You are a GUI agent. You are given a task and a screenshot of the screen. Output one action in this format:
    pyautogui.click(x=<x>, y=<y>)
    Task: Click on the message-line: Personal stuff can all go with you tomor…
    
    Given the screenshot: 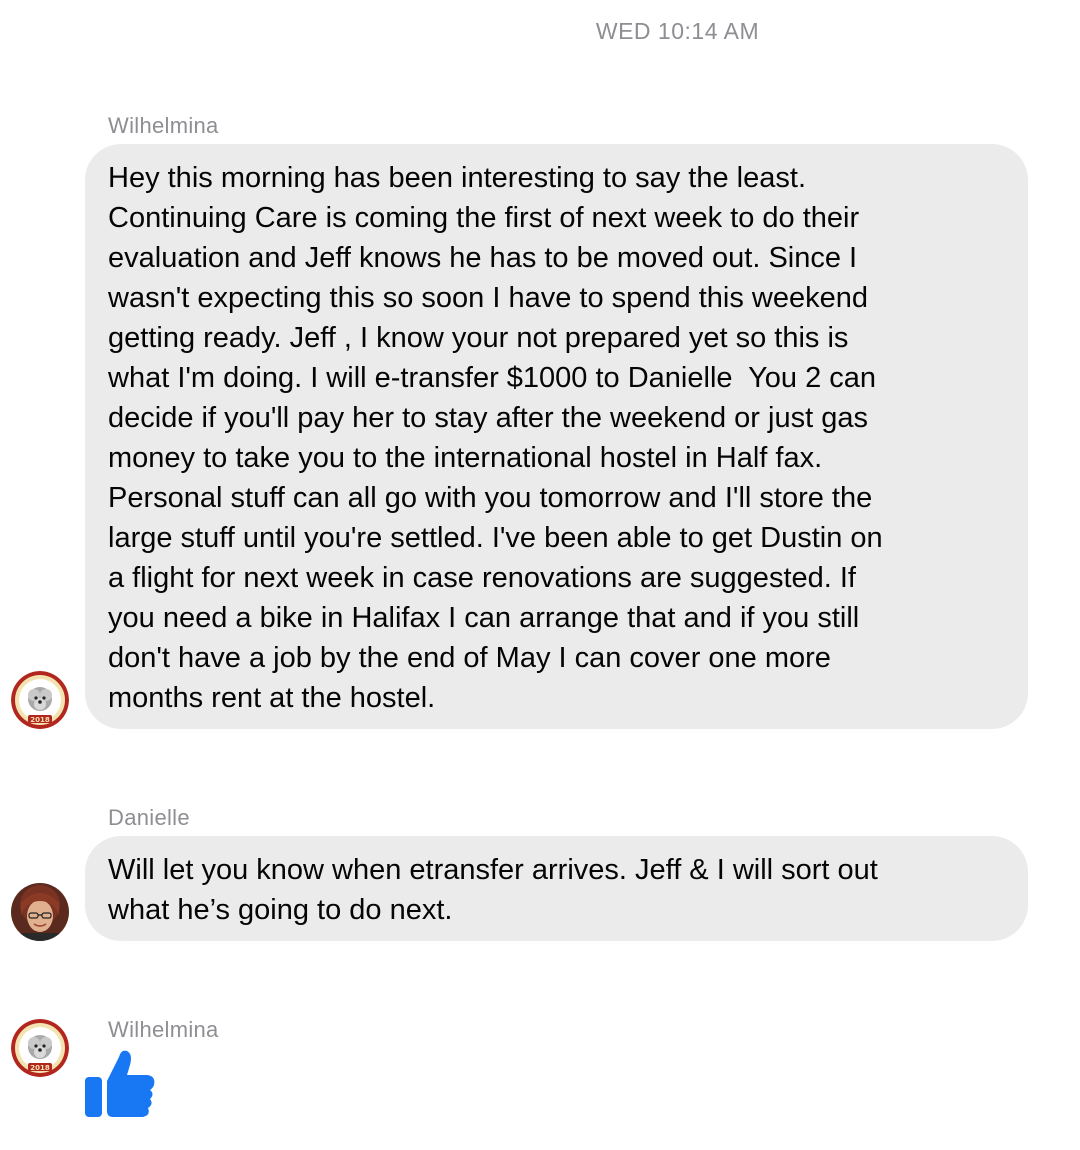 What is the action you would take?
    pyautogui.click(x=490, y=498)
    